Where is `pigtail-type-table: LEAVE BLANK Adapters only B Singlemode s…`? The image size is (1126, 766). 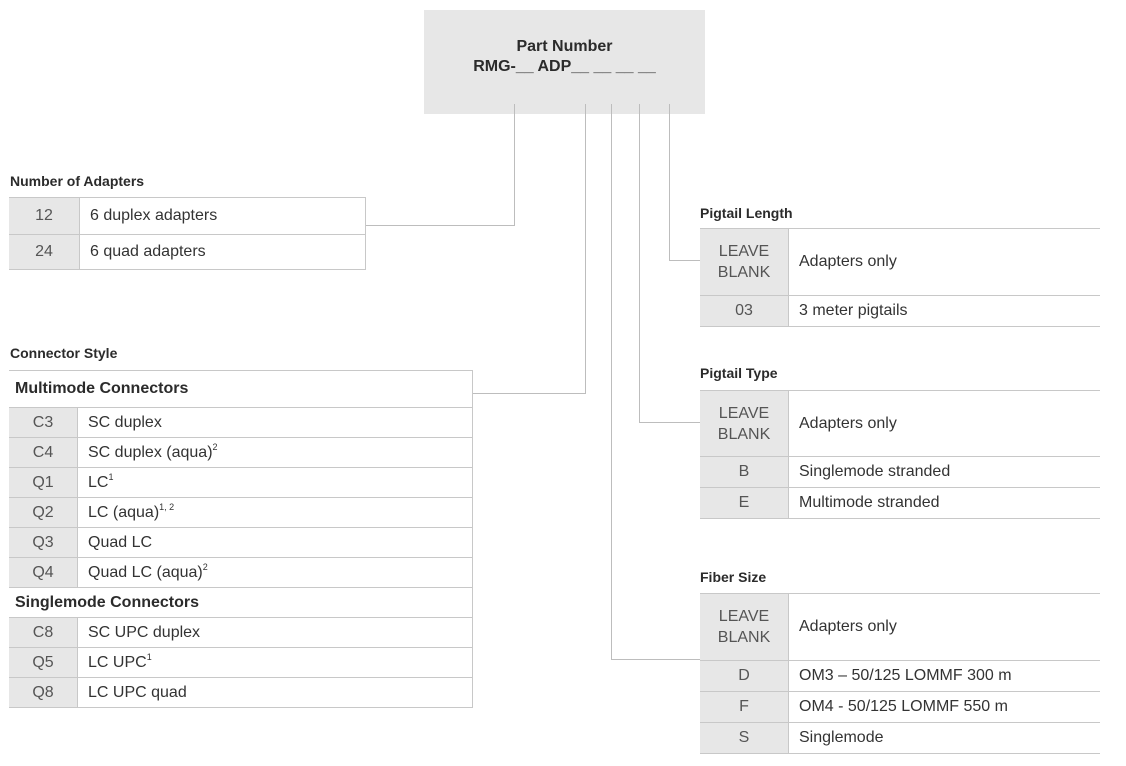 pigtail-type-table: LEAVE BLANK Adapters only B Singlemode s… is located at coordinates (900, 454).